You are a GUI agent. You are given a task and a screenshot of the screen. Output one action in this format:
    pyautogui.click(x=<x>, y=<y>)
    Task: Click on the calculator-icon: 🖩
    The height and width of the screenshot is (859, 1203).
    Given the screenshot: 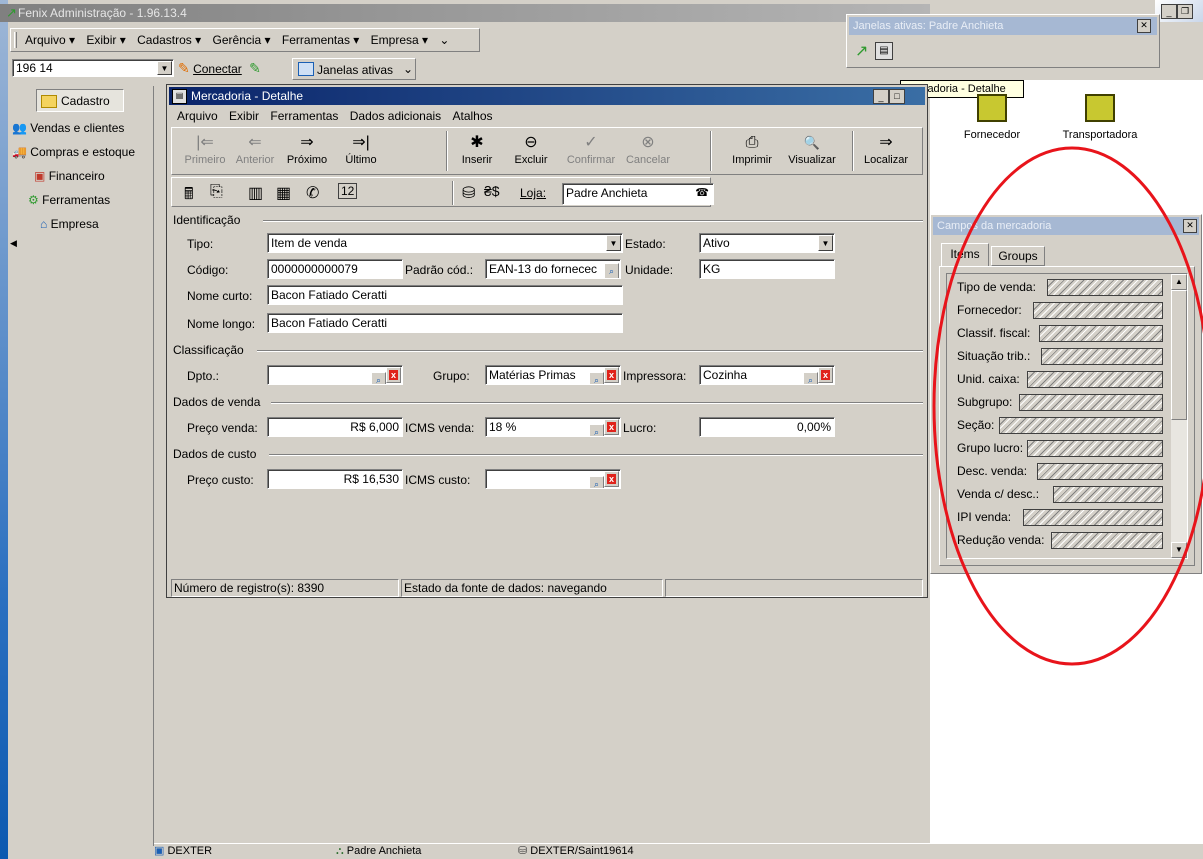 What is the action you would take?
    pyautogui.click(x=189, y=196)
    